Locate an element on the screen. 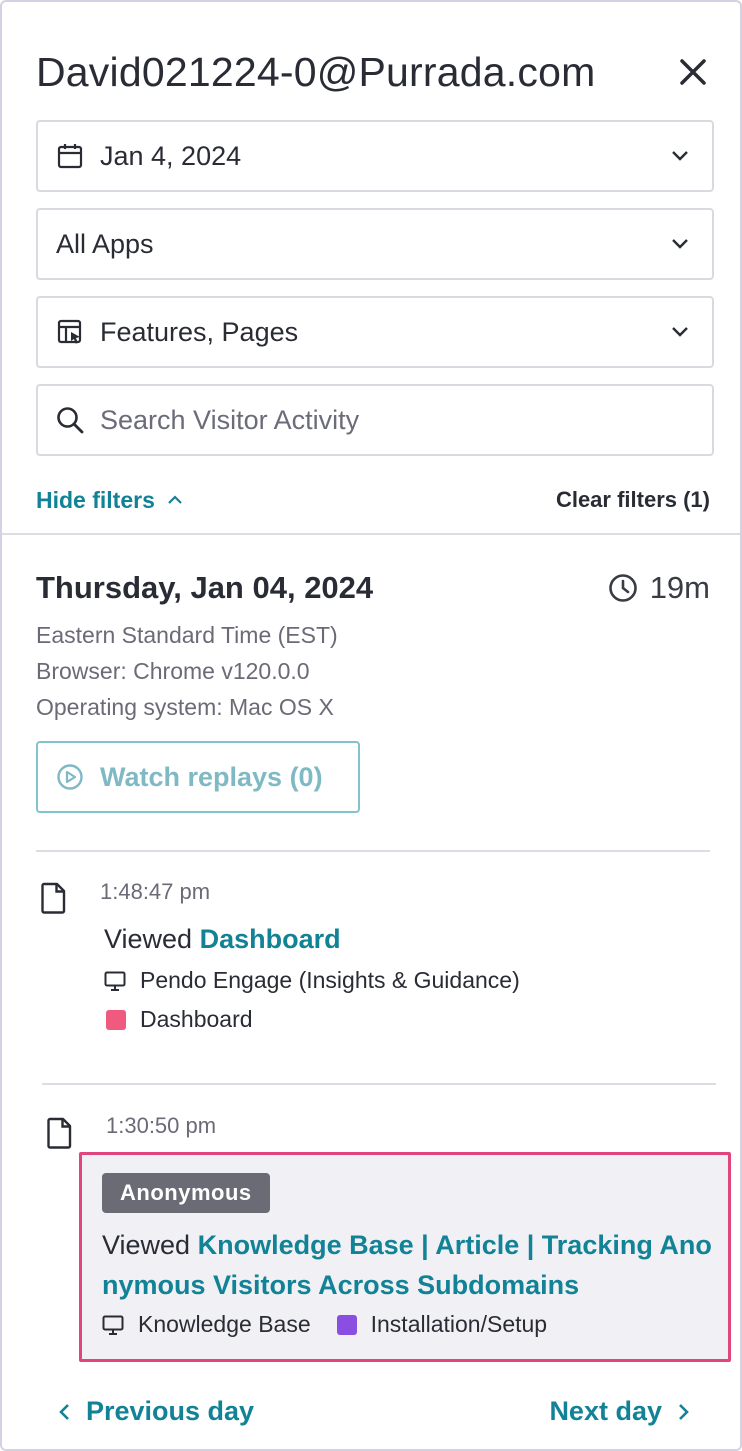 This screenshot has height=1451, width=742. os-text: Operating system: Mac OS X is located at coordinates (185, 707).